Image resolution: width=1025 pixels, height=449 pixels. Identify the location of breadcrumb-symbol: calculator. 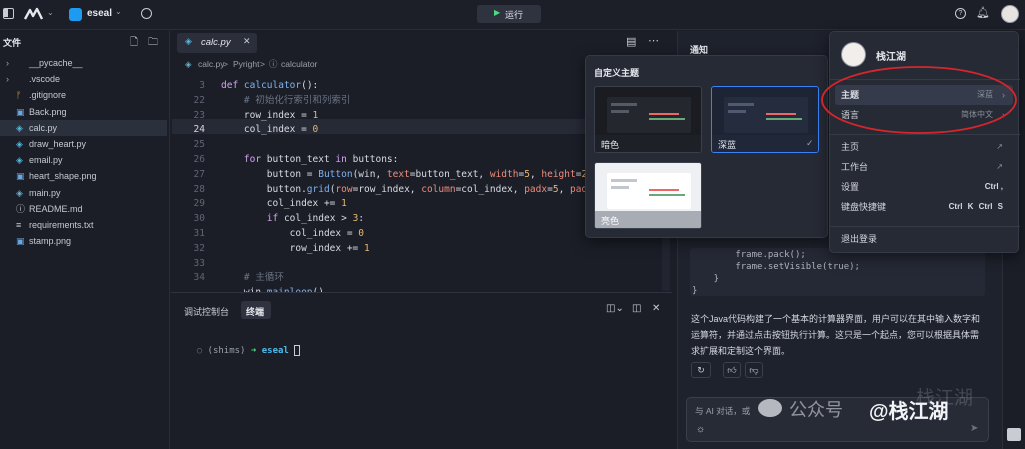
(299, 64).